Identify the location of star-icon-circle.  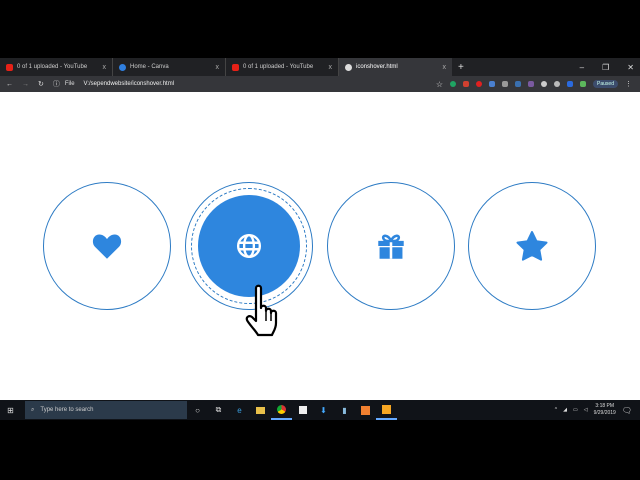
(532, 246).